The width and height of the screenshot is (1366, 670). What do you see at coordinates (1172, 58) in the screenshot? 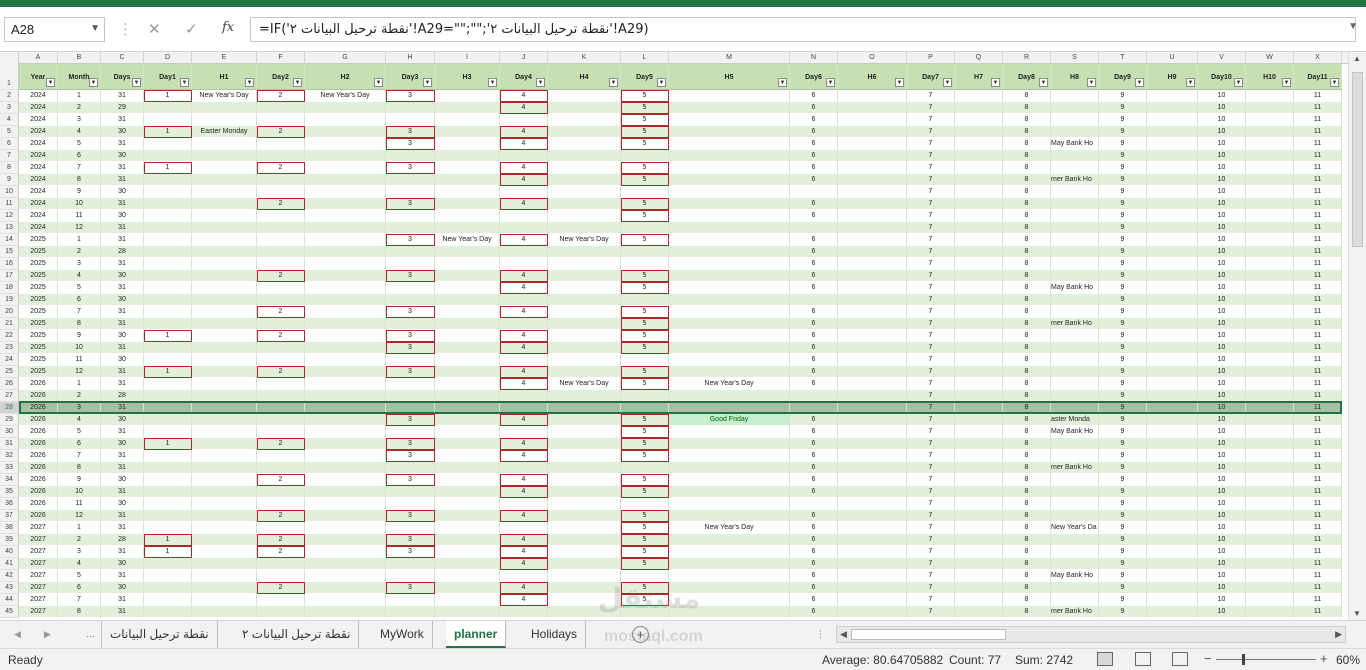
I see `column-header-u: U` at bounding box center [1172, 58].